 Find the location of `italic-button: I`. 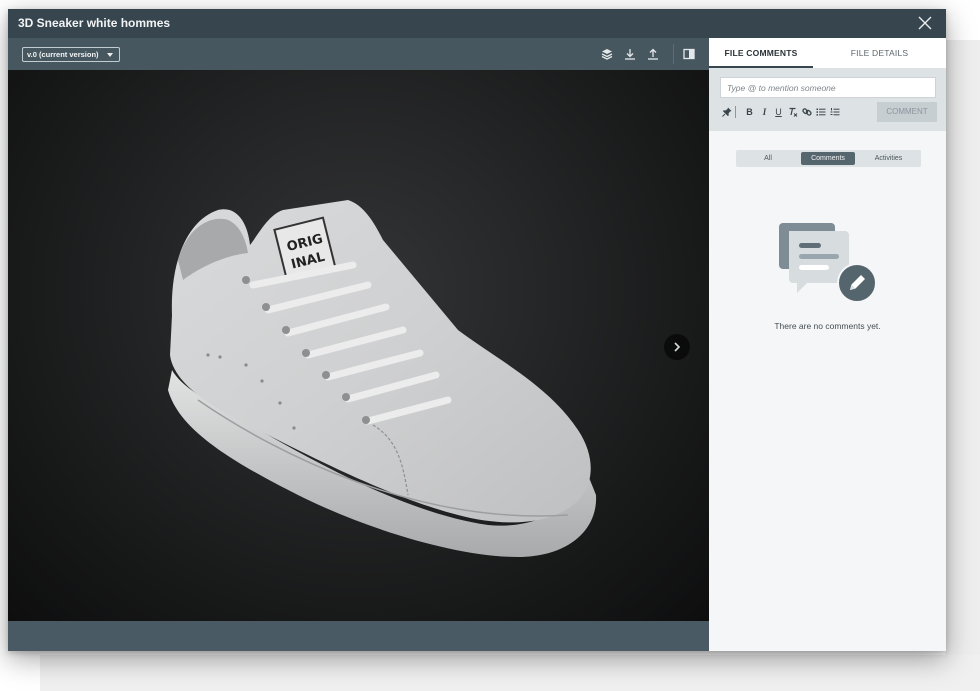

italic-button: I is located at coordinates (764, 112).